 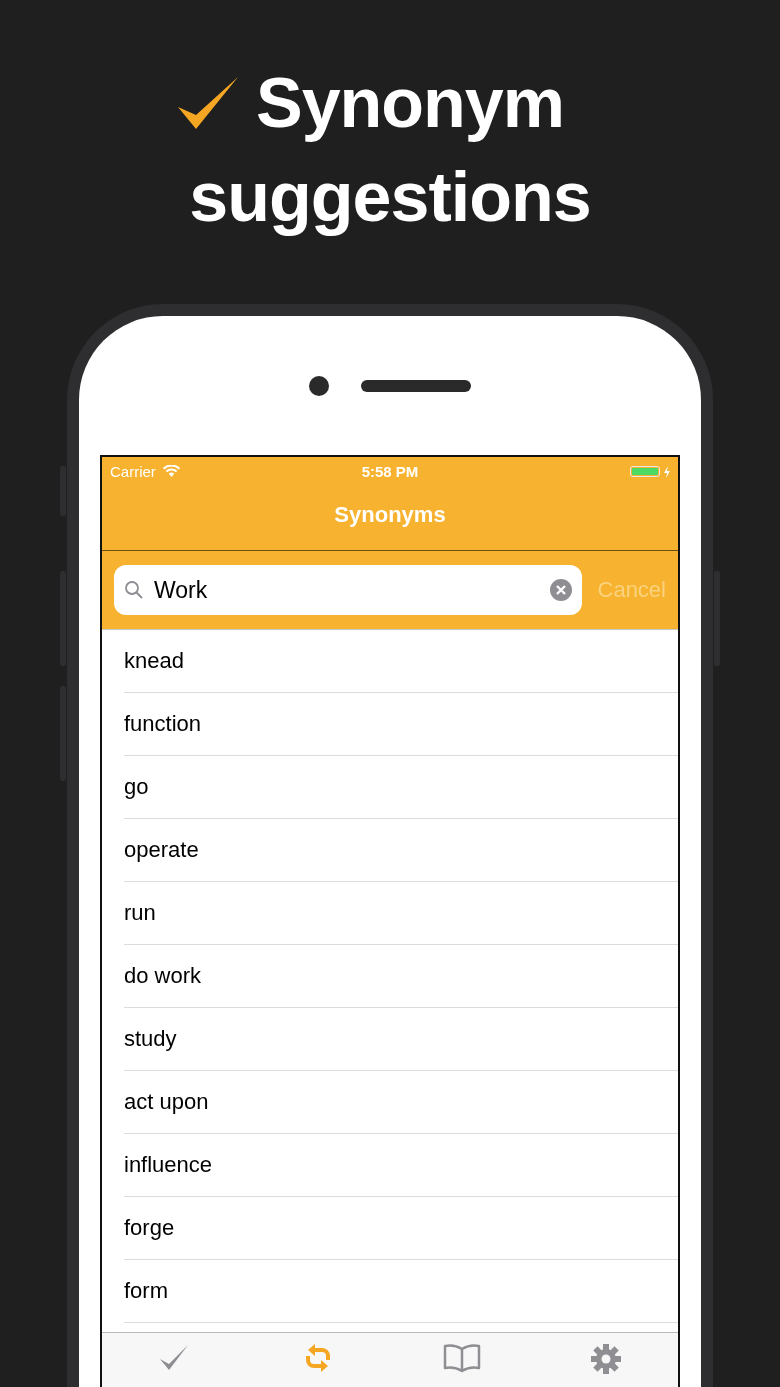 What do you see at coordinates (462, 1358) in the screenshot?
I see `book-icon` at bounding box center [462, 1358].